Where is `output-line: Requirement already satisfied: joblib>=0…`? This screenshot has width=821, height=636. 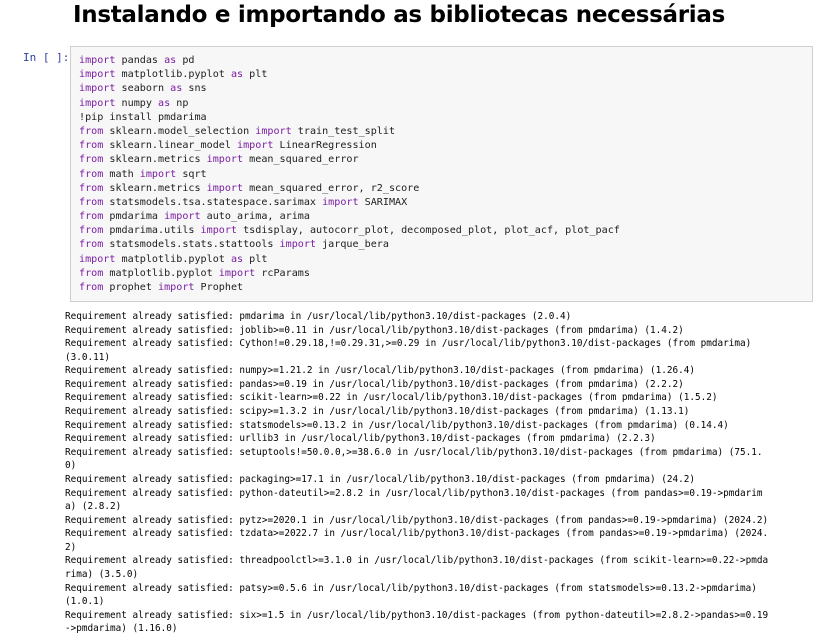 output-line: Requirement already satisfied: joblib>=0… is located at coordinates (374, 330).